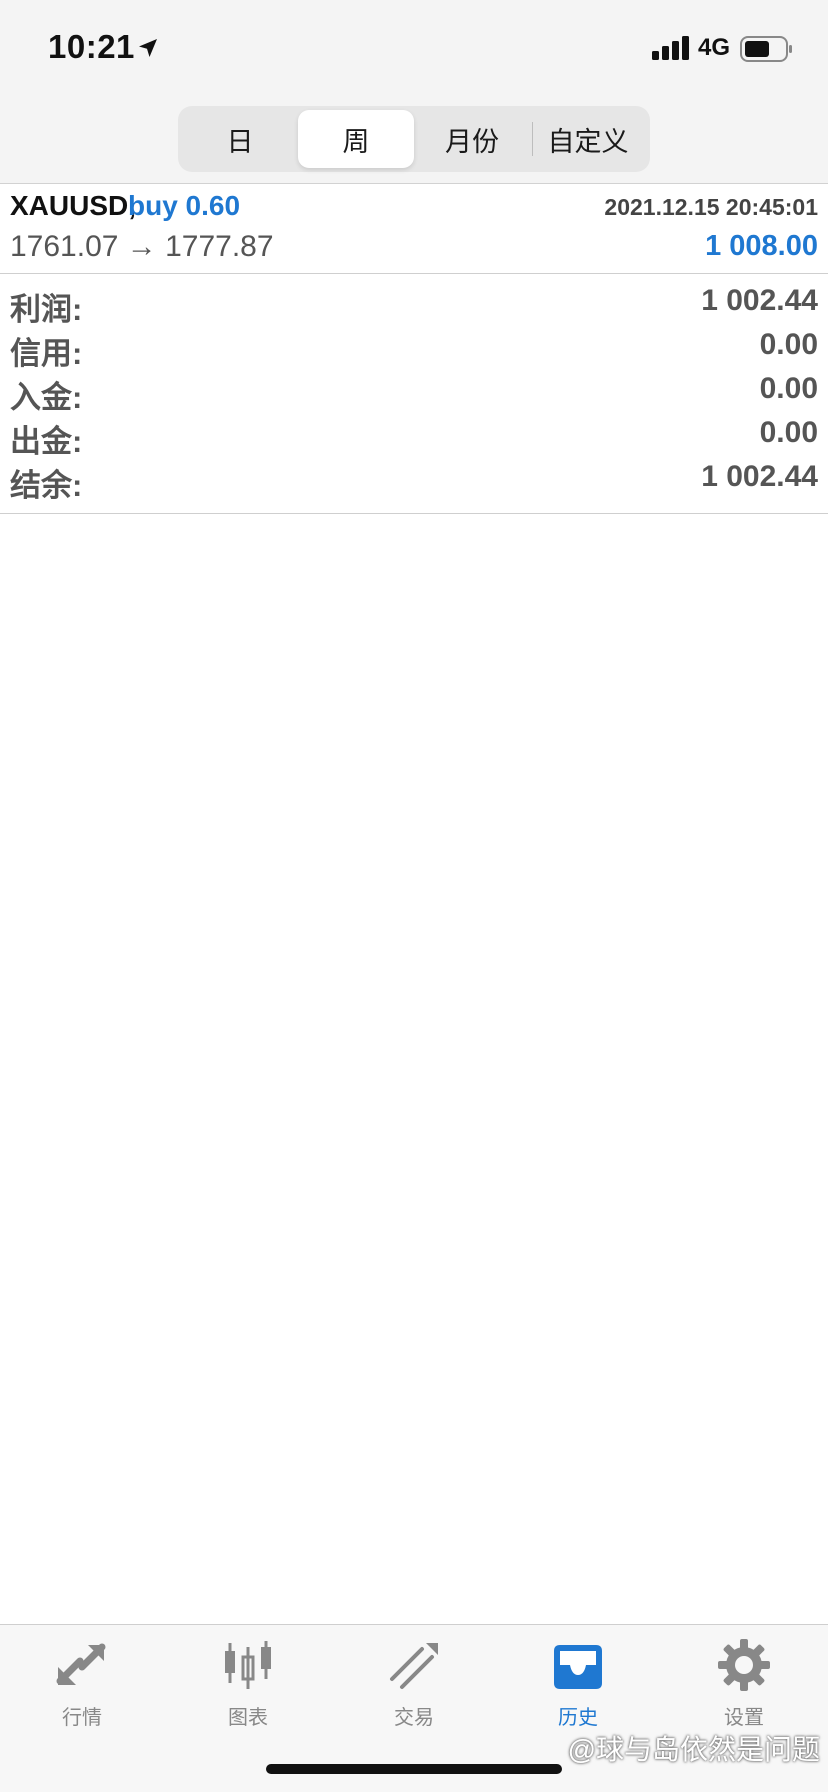 This screenshot has width=828, height=1792. Describe the element at coordinates (82, 1718) in the screenshot. I see `tab-label: 行情` at that location.